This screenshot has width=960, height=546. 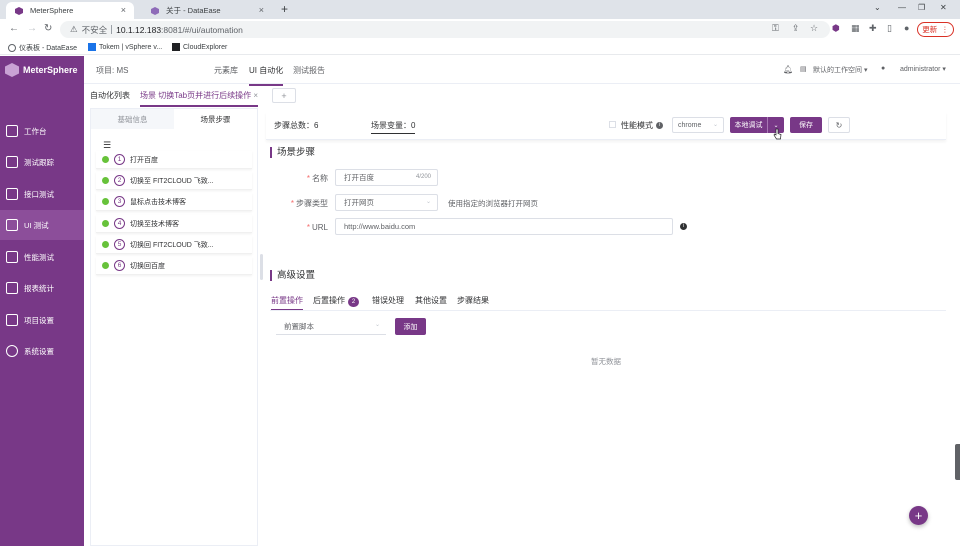 What do you see at coordinates (42, 162) in the screenshot?
I see `sidebar-item-test-track: 测试跟踪` at bounding box center [42, 162].